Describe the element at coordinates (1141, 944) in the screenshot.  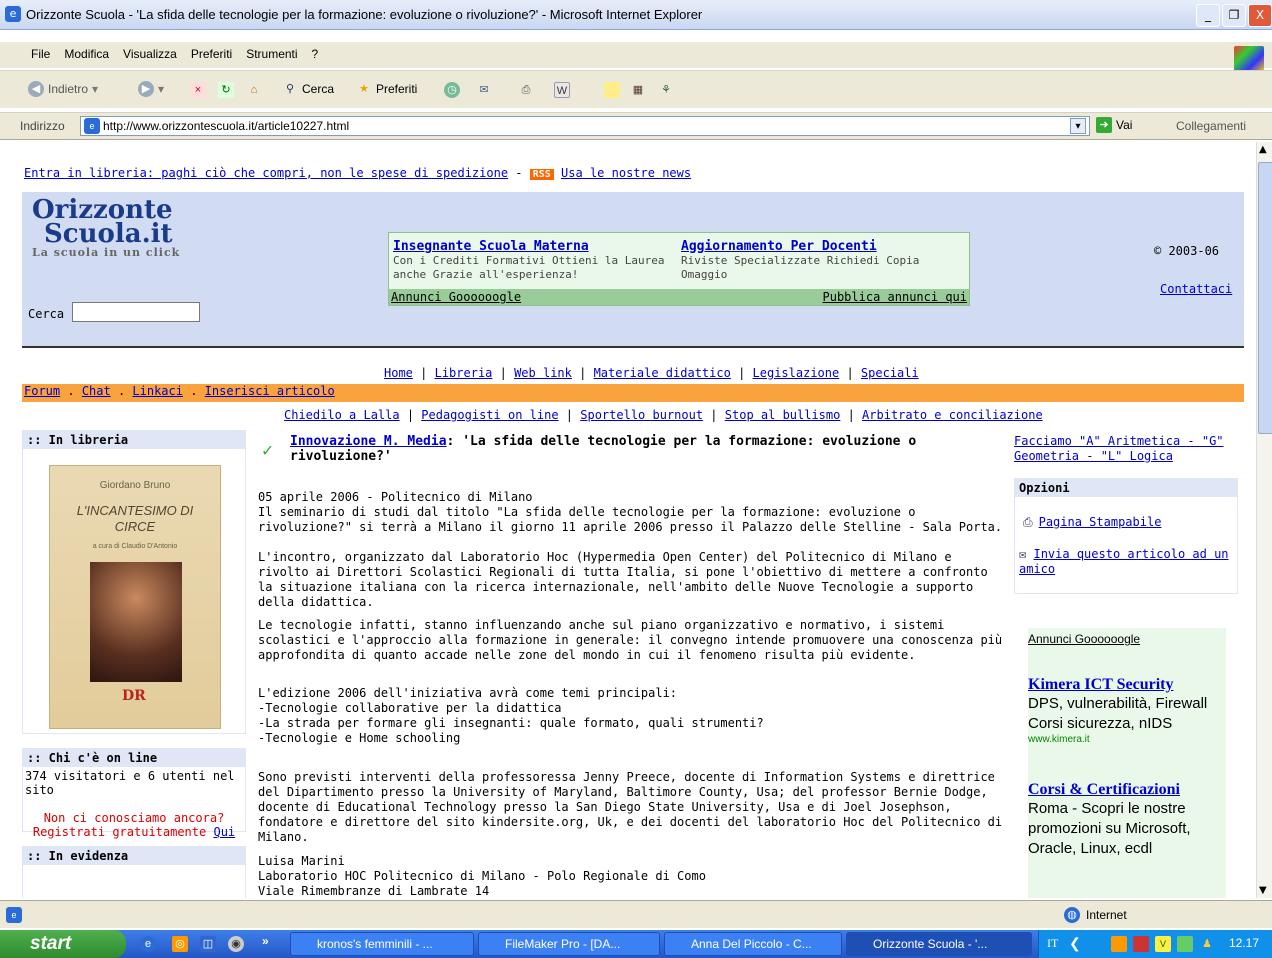
I see `tray-security-icon` at that location.